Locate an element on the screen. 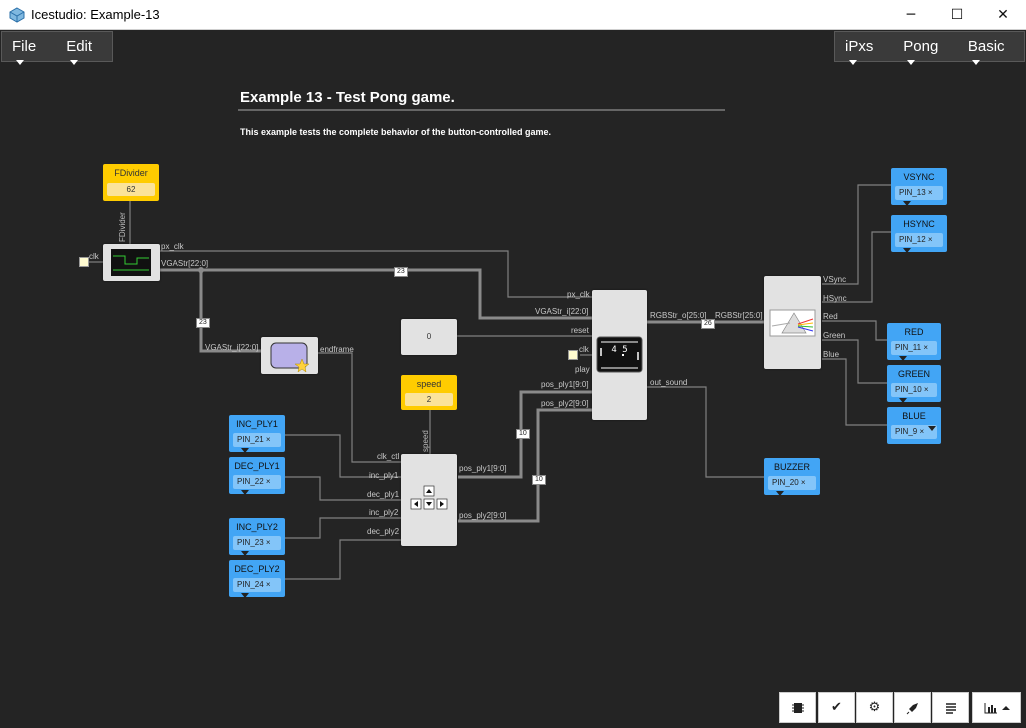 The width and height of the screenshot is (1026, 728). port-red: Red is located at coordinates (830, 316).